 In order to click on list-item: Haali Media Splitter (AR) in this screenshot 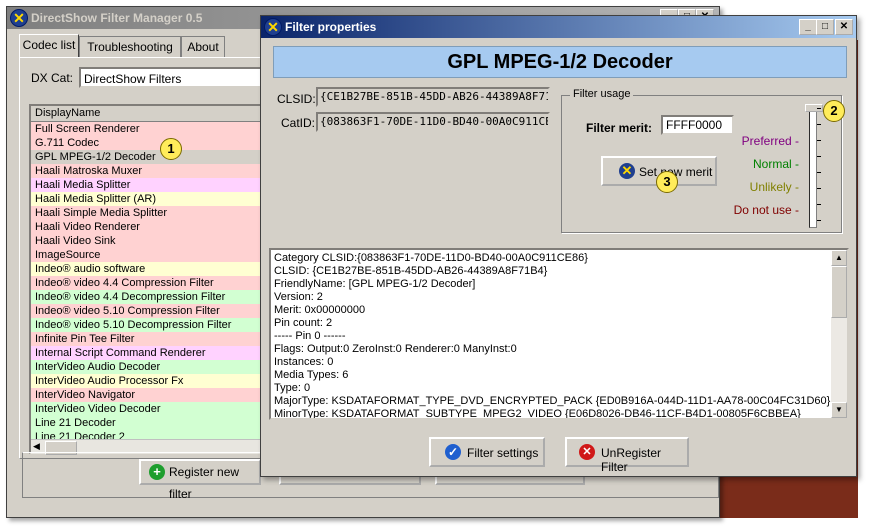, I will do `click(149, 199)`.